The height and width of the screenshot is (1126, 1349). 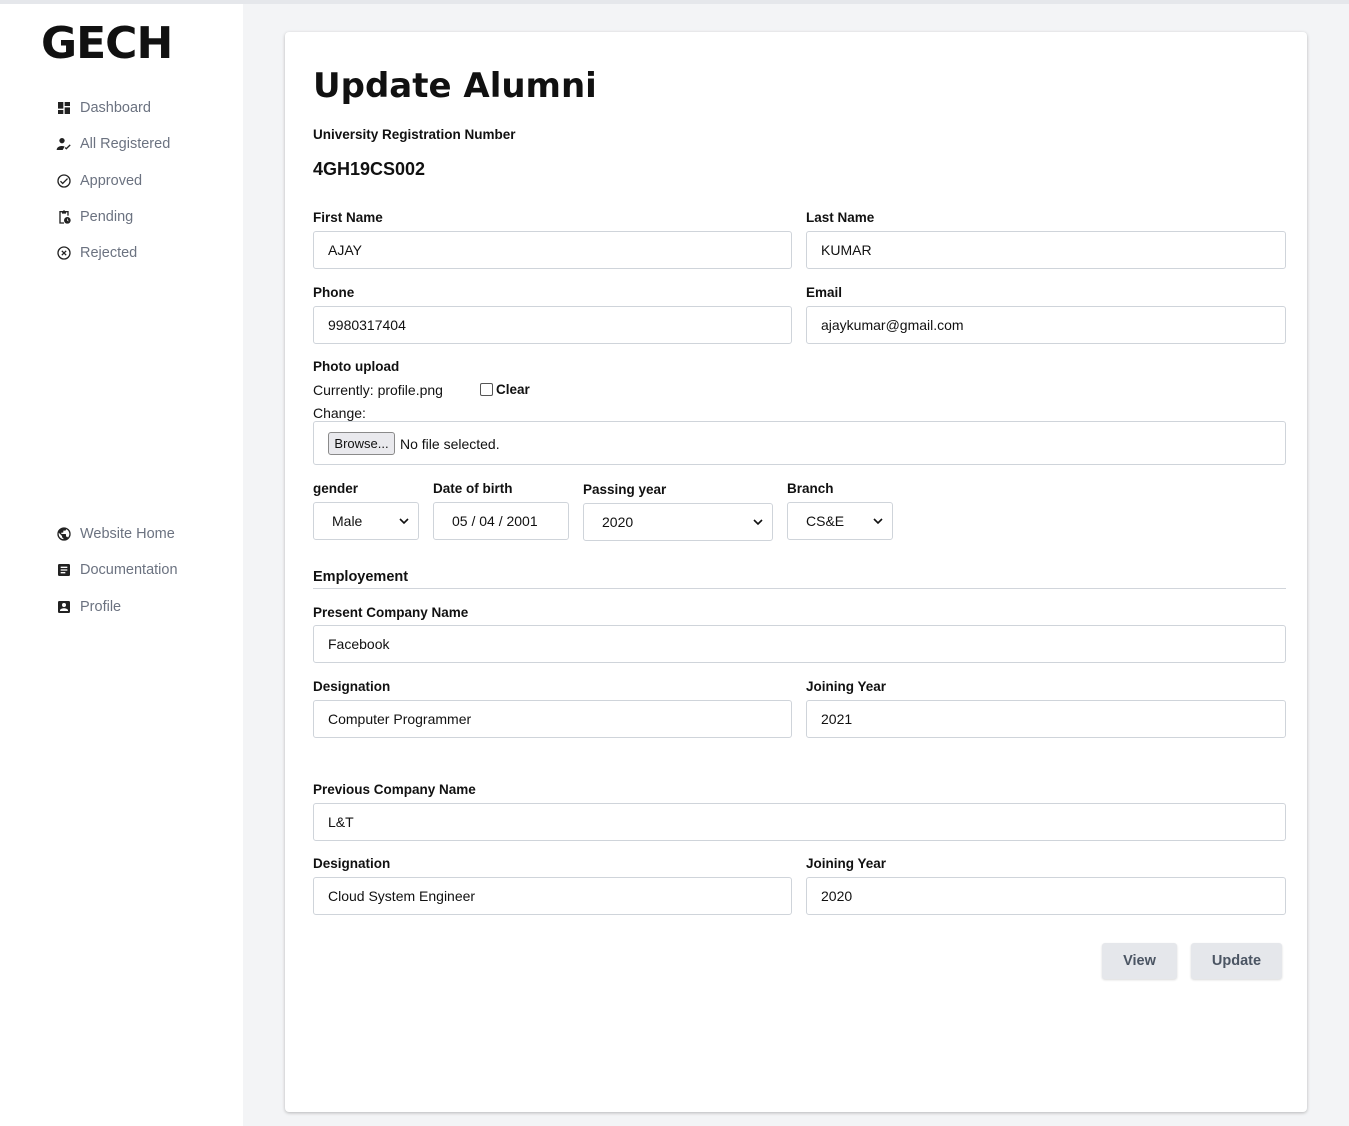 What do you see at coordinates (414, 134) in the screenshot?
I see `reg-number-label: University Registration Number` at bounding box center [414, 134].